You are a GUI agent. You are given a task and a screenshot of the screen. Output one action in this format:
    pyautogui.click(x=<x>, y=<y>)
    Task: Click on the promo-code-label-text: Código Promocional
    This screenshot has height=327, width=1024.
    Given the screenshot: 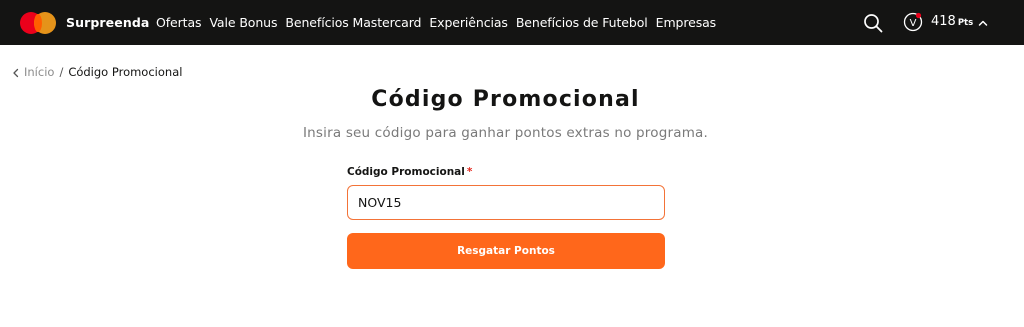 What is the action you would take?
    pyautogui.click(x=406, y=172)
    